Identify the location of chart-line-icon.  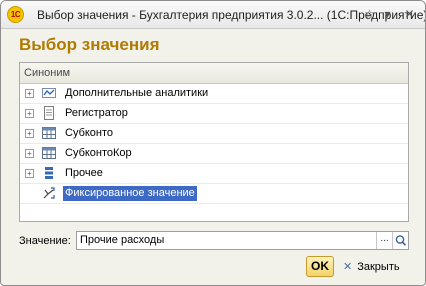
(49, 93).